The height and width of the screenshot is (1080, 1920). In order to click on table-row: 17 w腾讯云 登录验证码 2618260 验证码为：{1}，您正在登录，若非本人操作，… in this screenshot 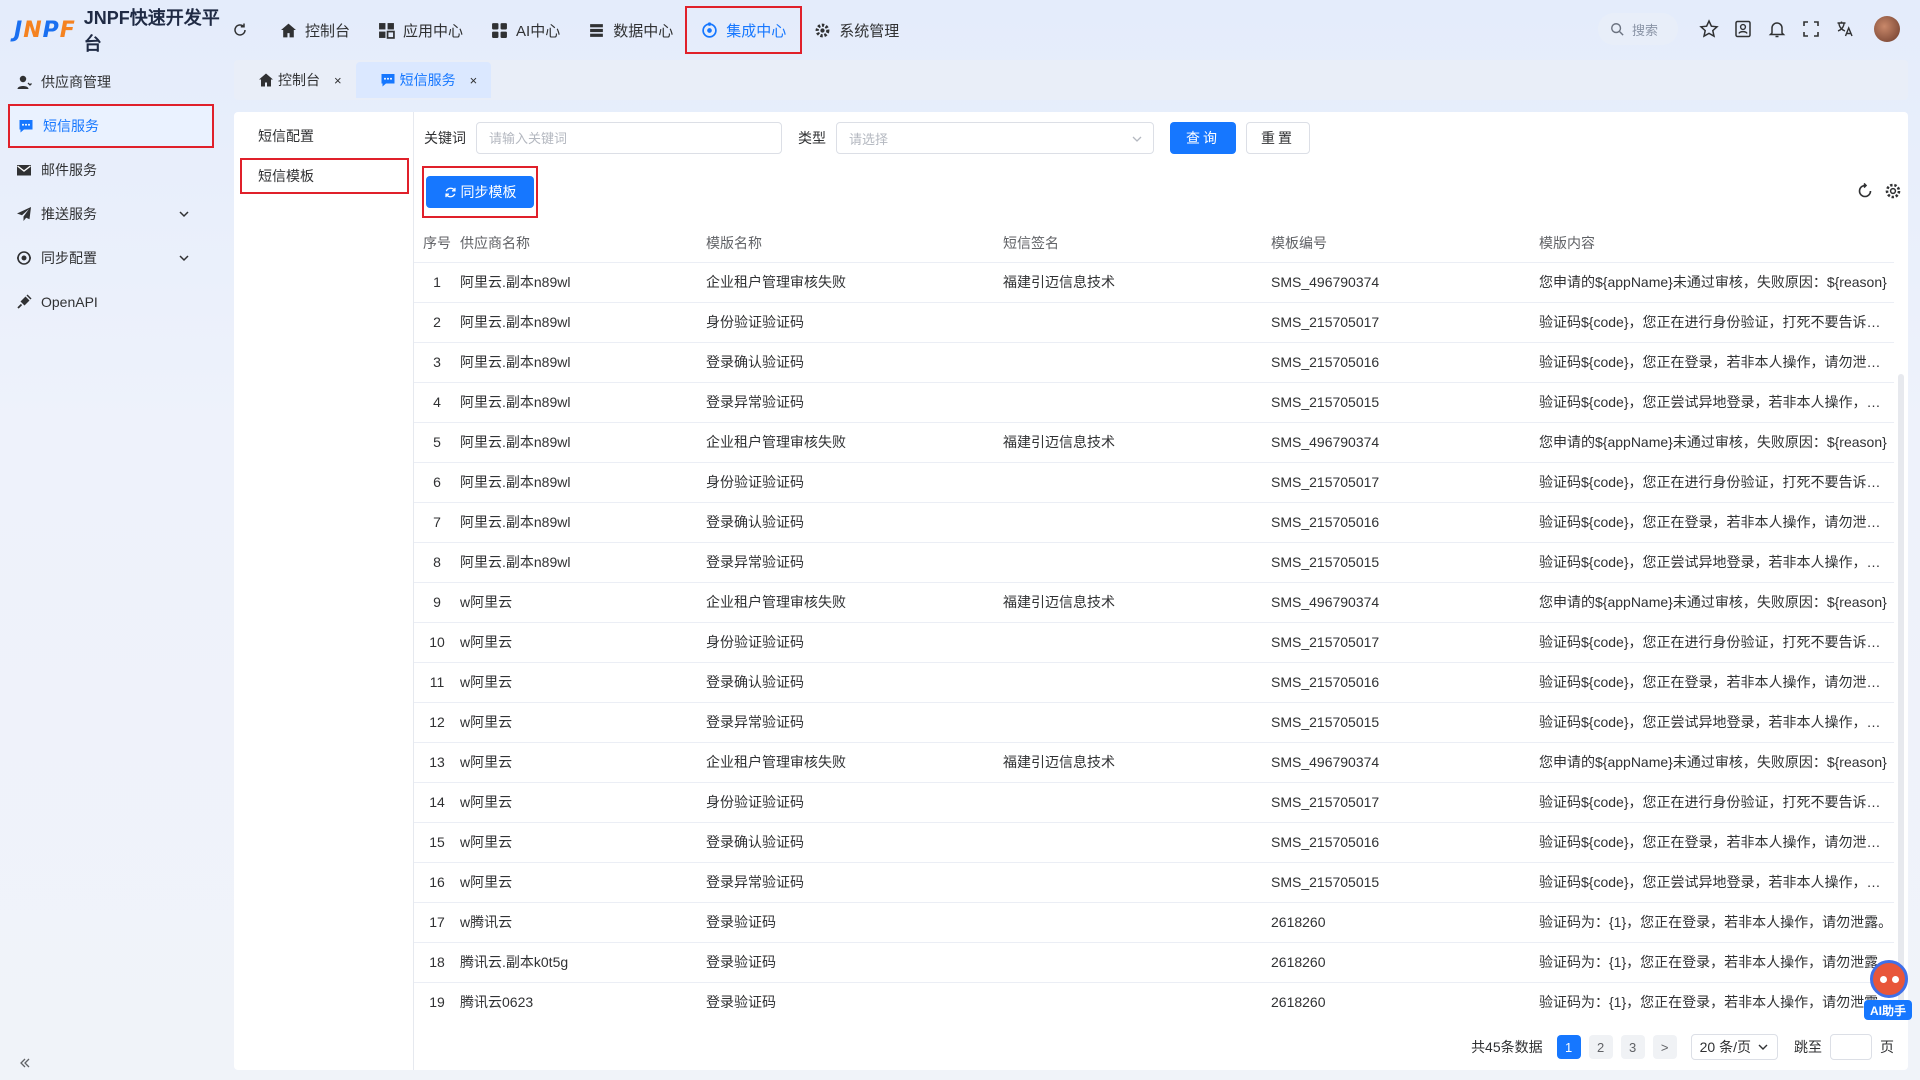, I will do `click(1154, 922)`.